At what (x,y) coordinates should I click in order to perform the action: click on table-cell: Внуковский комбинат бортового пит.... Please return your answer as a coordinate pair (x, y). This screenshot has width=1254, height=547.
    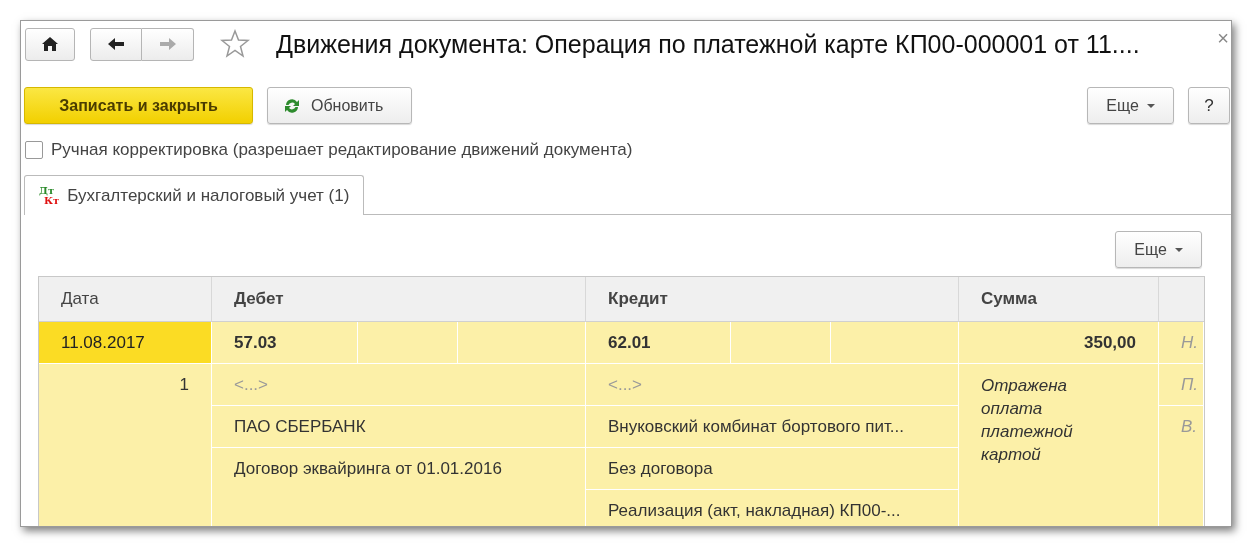
    Looking at the image, I should click on (772, 427).